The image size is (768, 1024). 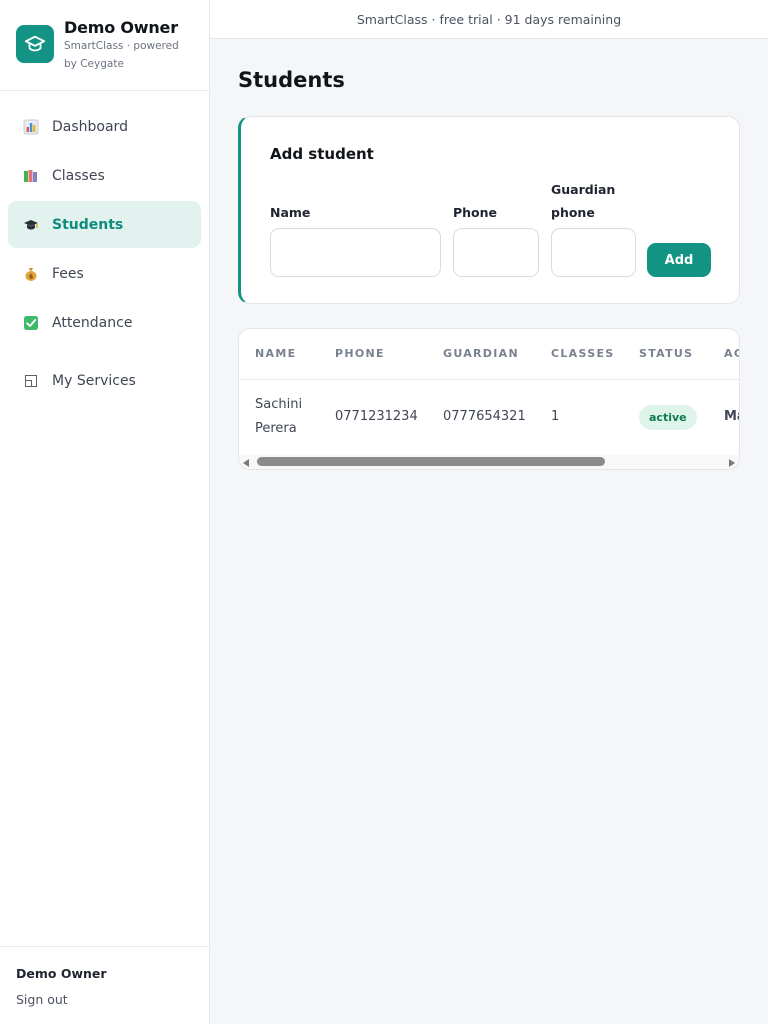 What do you see at coordinates (31, 381) in the screenshot?
I see `window-icon` at bounding box center [31, 381].